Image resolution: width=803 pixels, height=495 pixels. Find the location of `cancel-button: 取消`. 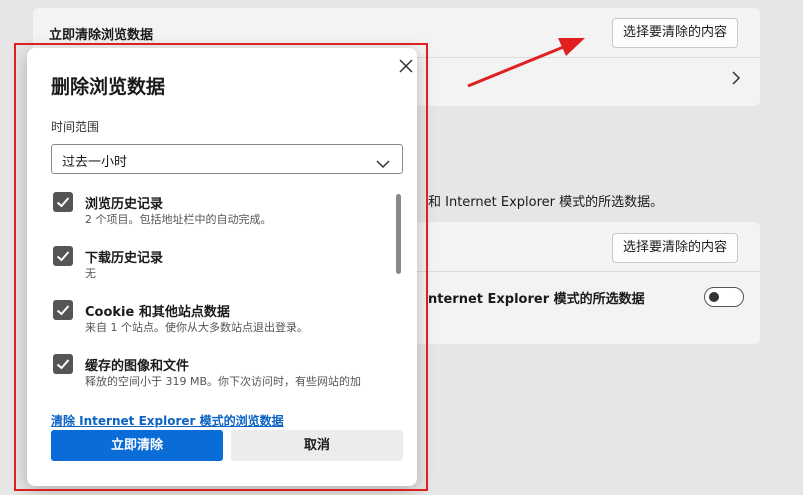

cancel-button: 取消 is located at coordinates (317, 445).